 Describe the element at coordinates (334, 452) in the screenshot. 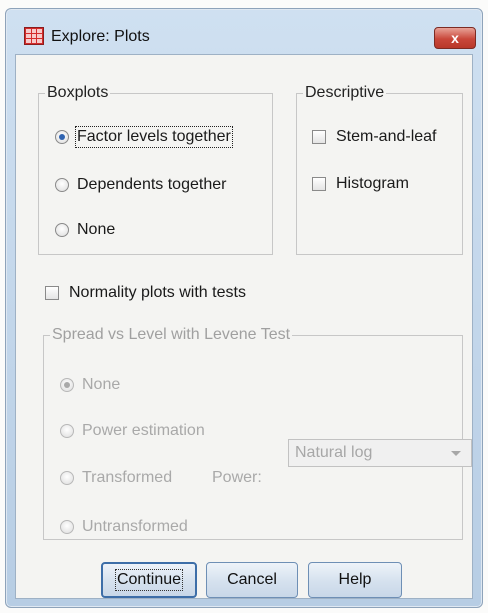

I see `power-dropdown-value: Natural log` at that location.